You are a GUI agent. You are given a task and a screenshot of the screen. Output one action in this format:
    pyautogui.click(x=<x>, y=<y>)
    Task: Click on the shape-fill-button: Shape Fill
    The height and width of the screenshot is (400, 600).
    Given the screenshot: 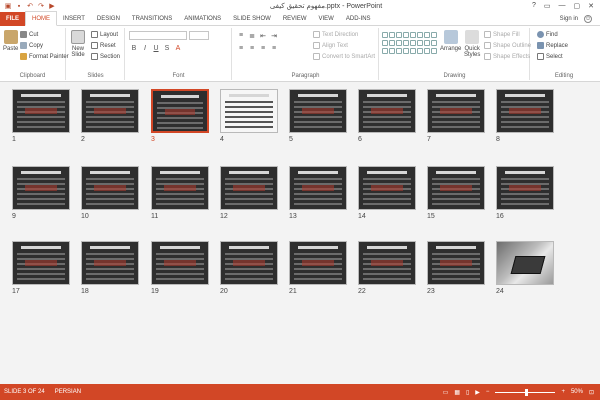 What is the action you would take?
    pyautogui.click(x=502, y=34)
    